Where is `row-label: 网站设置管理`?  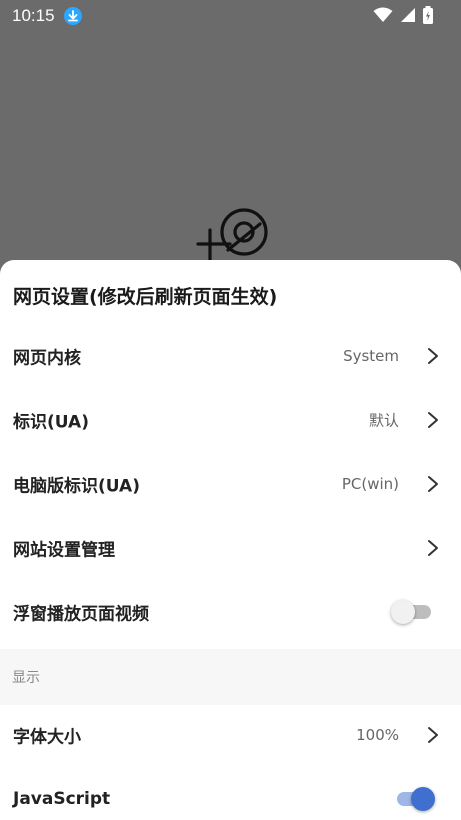 row-label: 网站设置管理 is located at coordinates (64, 550).